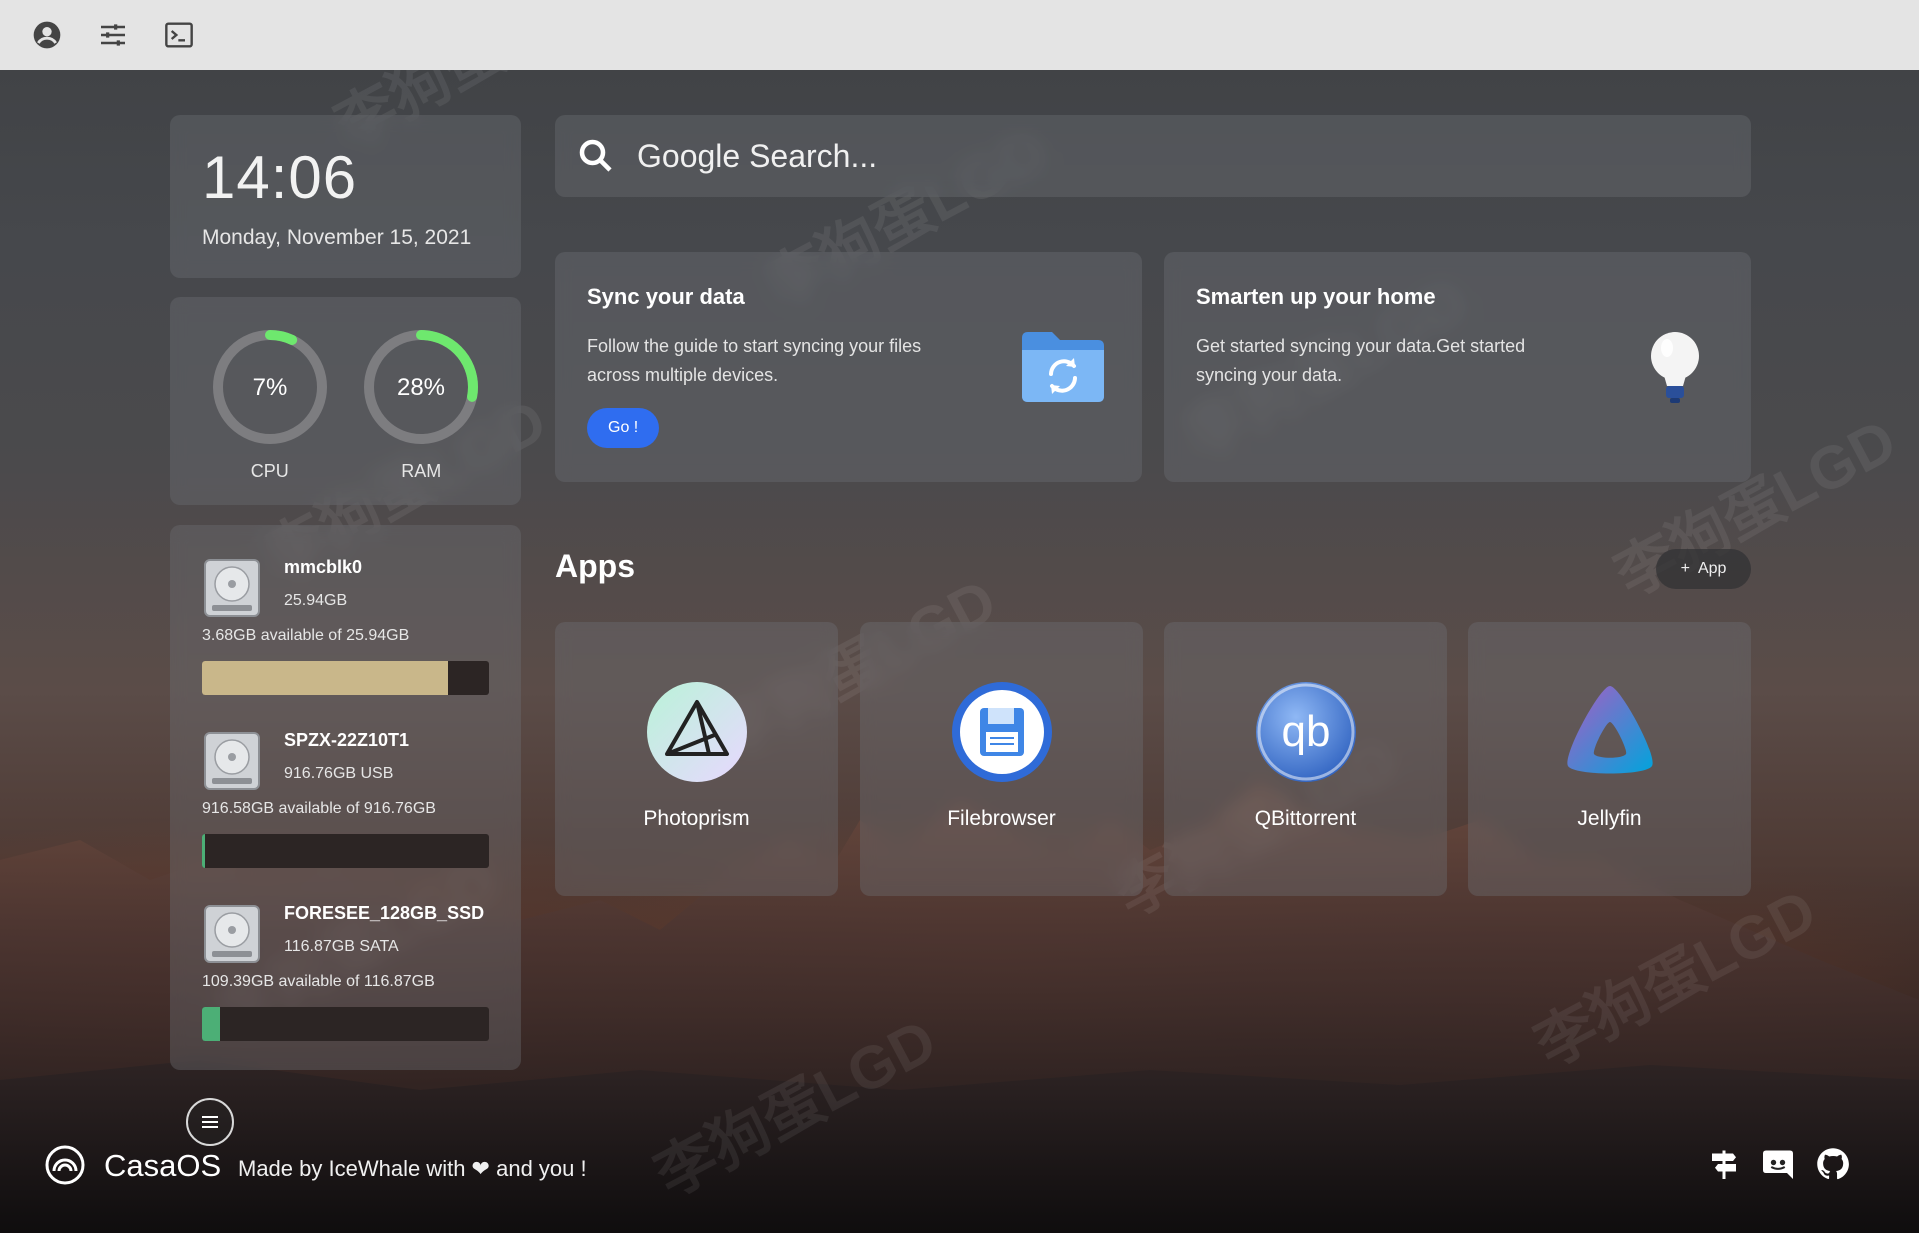 This screenshot has height=1233, width=1919. I want to click on signpost-icon, so click(1724, 1164).